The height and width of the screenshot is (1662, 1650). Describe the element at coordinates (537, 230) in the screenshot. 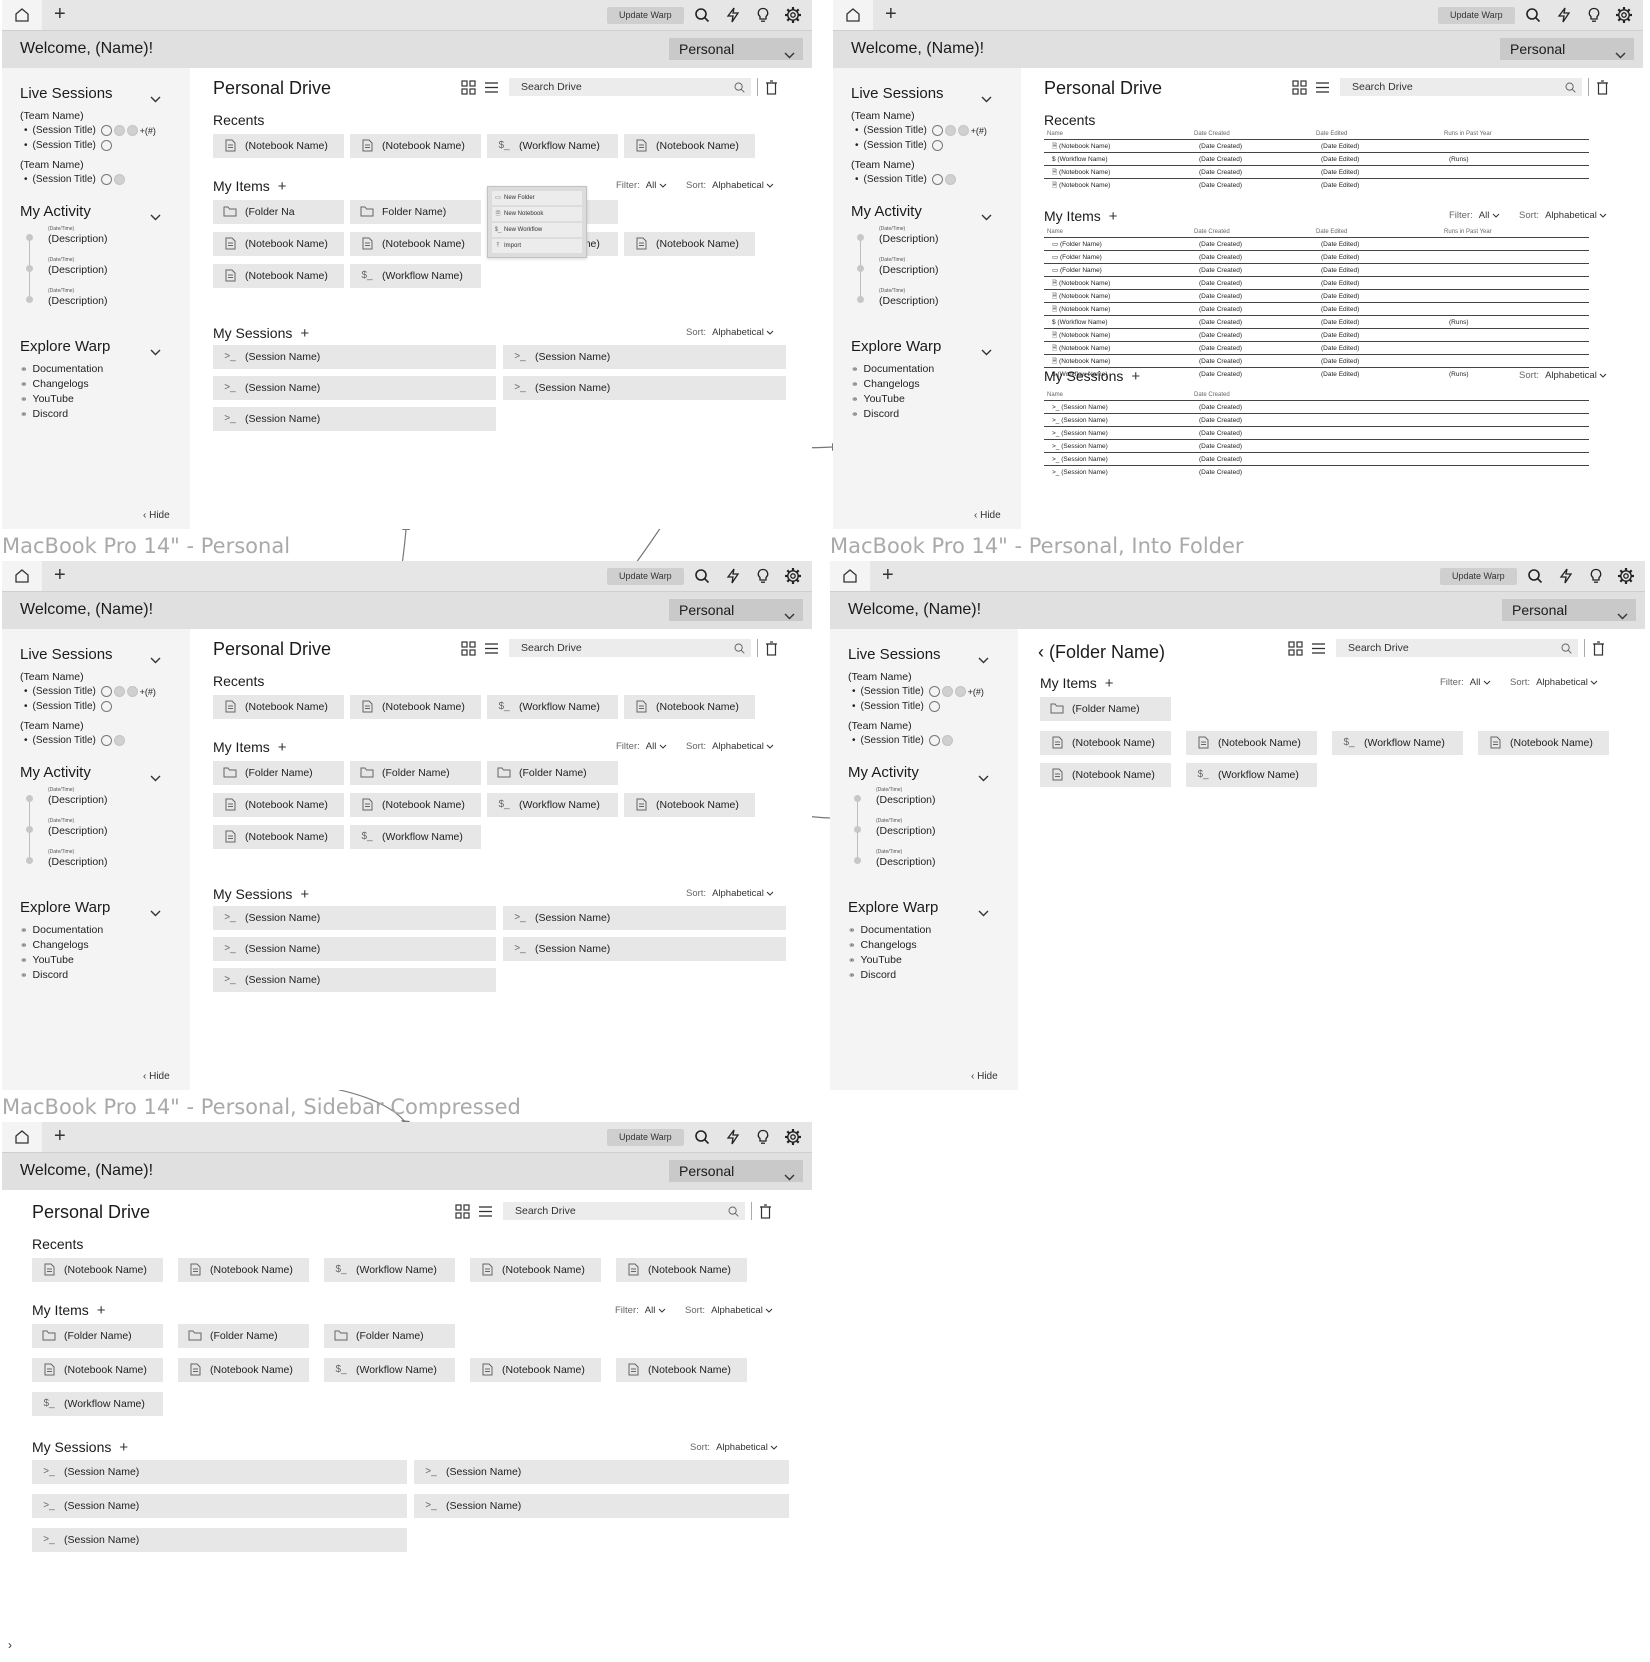

I see `menu-item-new-workflow: $_ New Workflow` at that location.